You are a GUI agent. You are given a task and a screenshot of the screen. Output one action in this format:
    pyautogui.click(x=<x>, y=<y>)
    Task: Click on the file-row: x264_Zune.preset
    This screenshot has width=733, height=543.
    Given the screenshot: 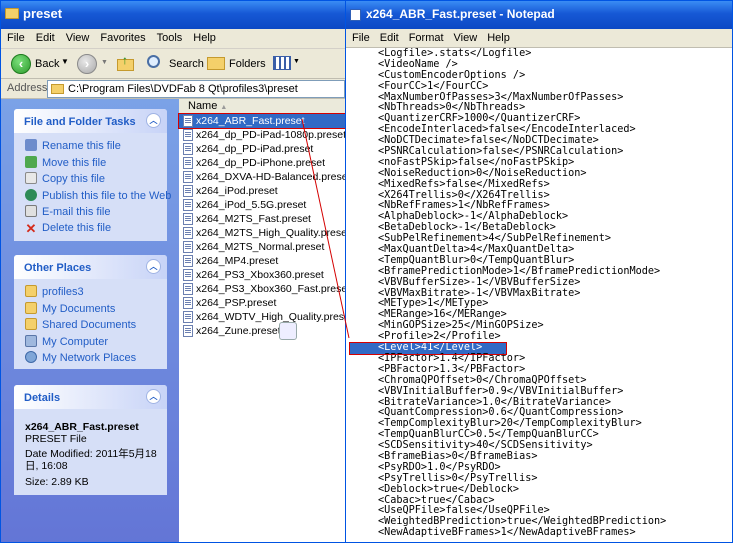 What is the action you would take?
    pyautogui.click(x=262, y=331)
    